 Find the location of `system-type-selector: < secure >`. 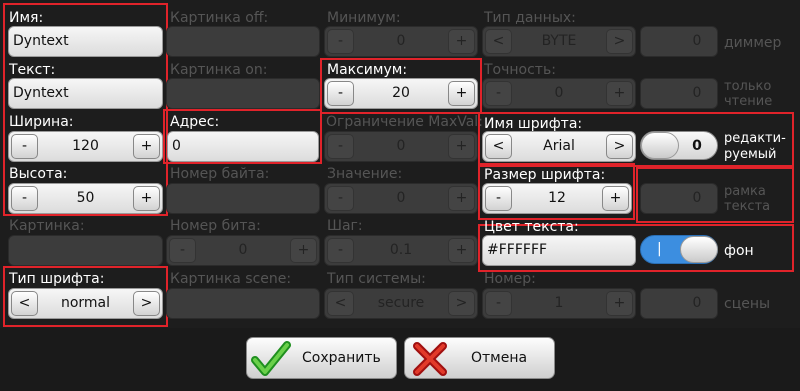

system-type-selector: < secure > is located at coordinates (401, 303).